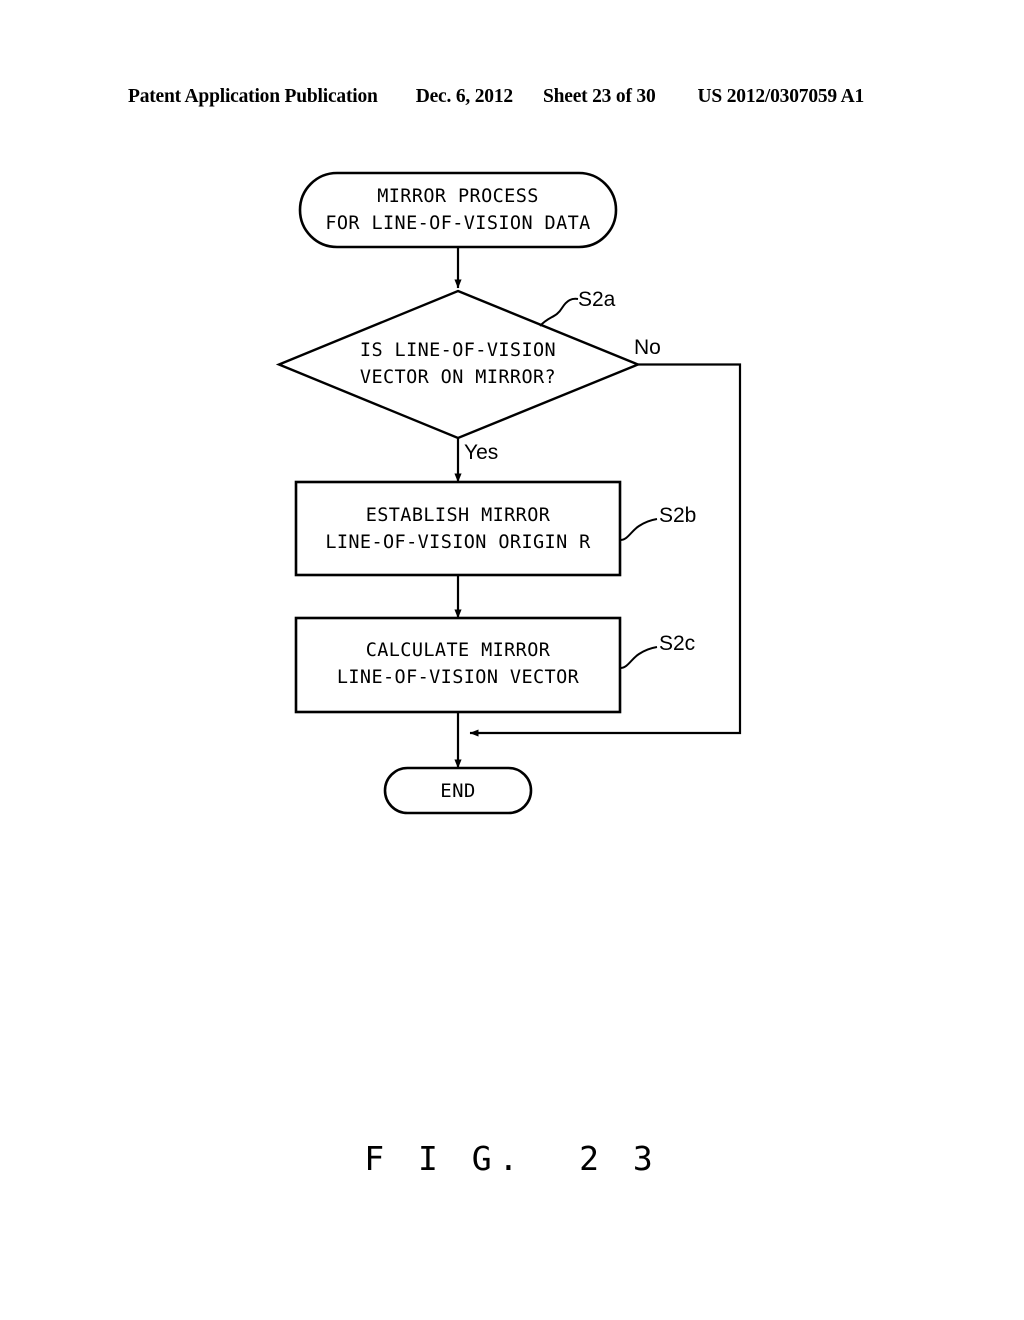 Image resolution: width=1024 pixels, height=1320 pixels. Describe the element at coordinates (512, 1158) in the screenshot. I see `figure-caption: F I G. 2 3` at that location.